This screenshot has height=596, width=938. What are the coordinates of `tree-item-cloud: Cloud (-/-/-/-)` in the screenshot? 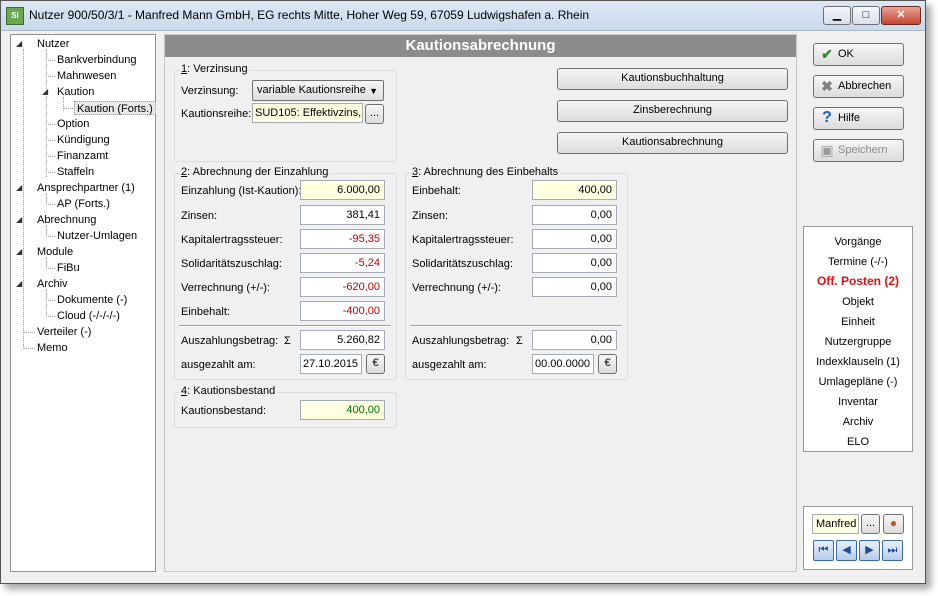 It's located at (88, 316).